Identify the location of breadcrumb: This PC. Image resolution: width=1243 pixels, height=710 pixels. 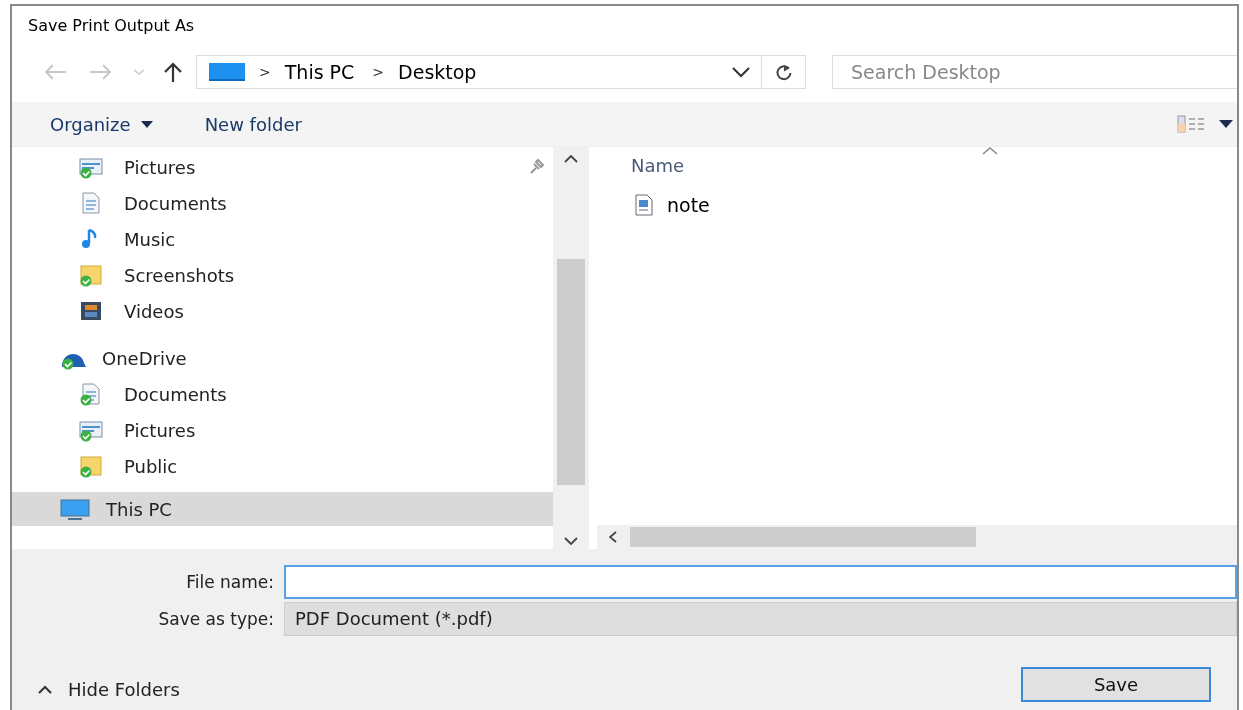
(319, 72).